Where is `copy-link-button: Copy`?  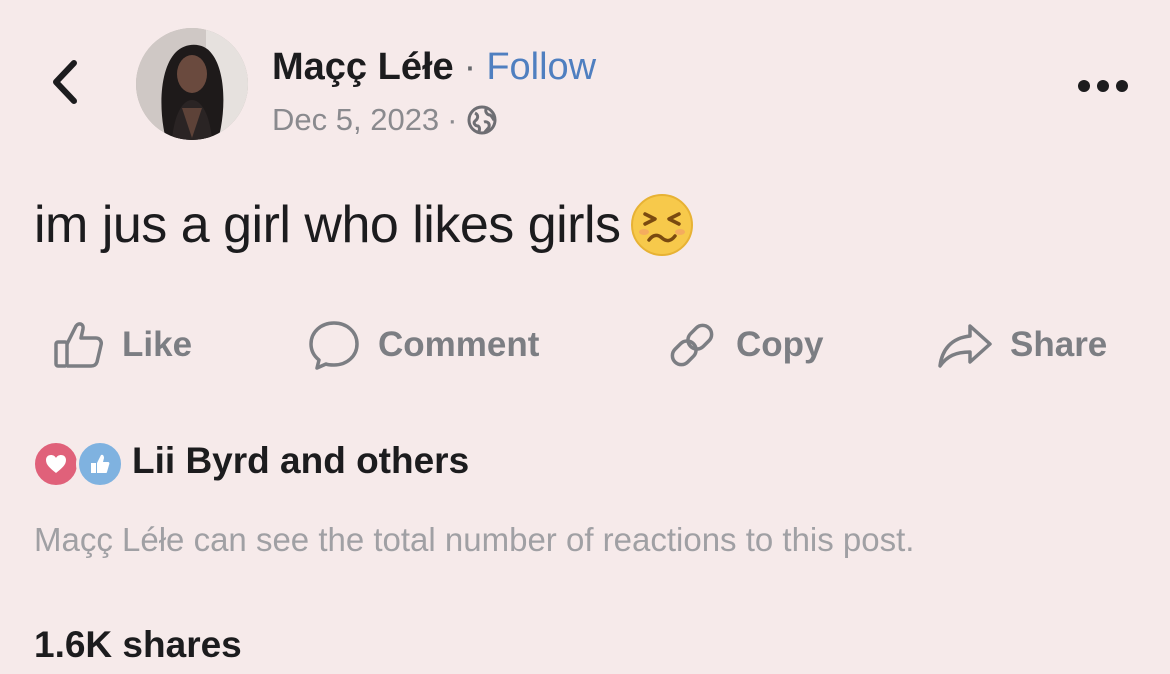 copy-link-button: Copy is located at coordinates (744, 345).